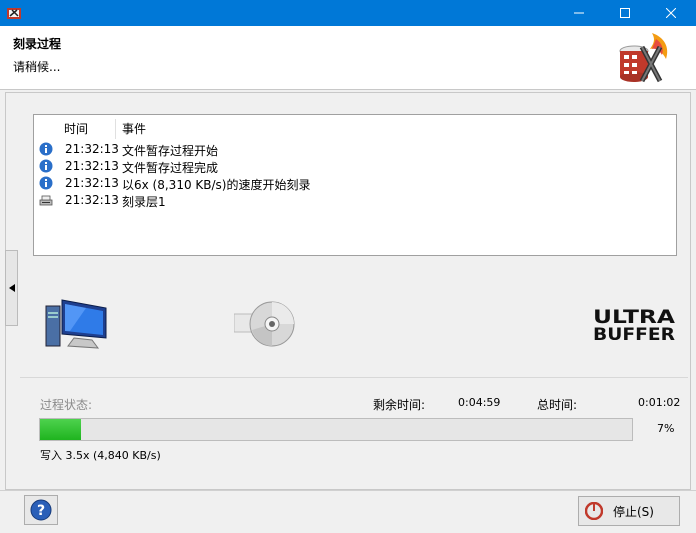 This screenshot has width=696, height=533. What do you see at coordinates (76, 324) in the screenshot?
I see `computer-icon` at bounding box center [76, 324].